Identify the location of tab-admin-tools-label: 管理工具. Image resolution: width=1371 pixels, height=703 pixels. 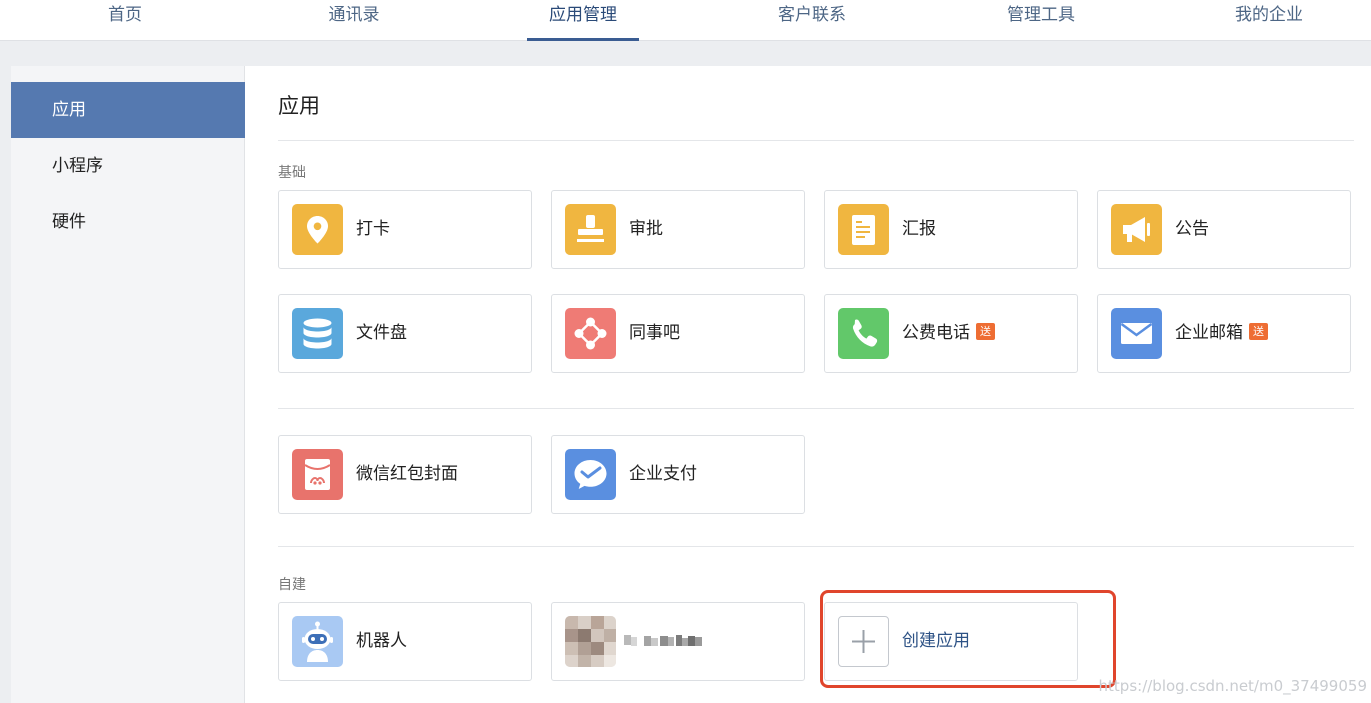
(1041, 15).